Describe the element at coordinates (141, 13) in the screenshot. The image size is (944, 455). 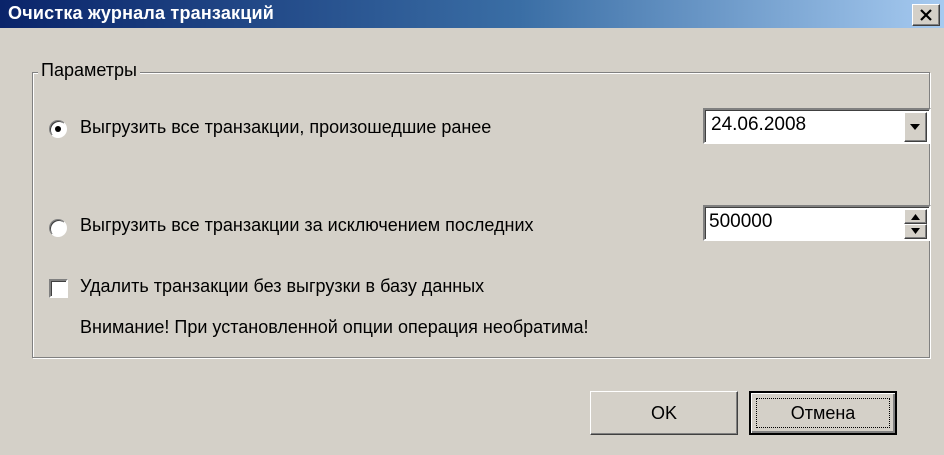
I see `dialog-title: Очистка журнала транзакций` at that location.